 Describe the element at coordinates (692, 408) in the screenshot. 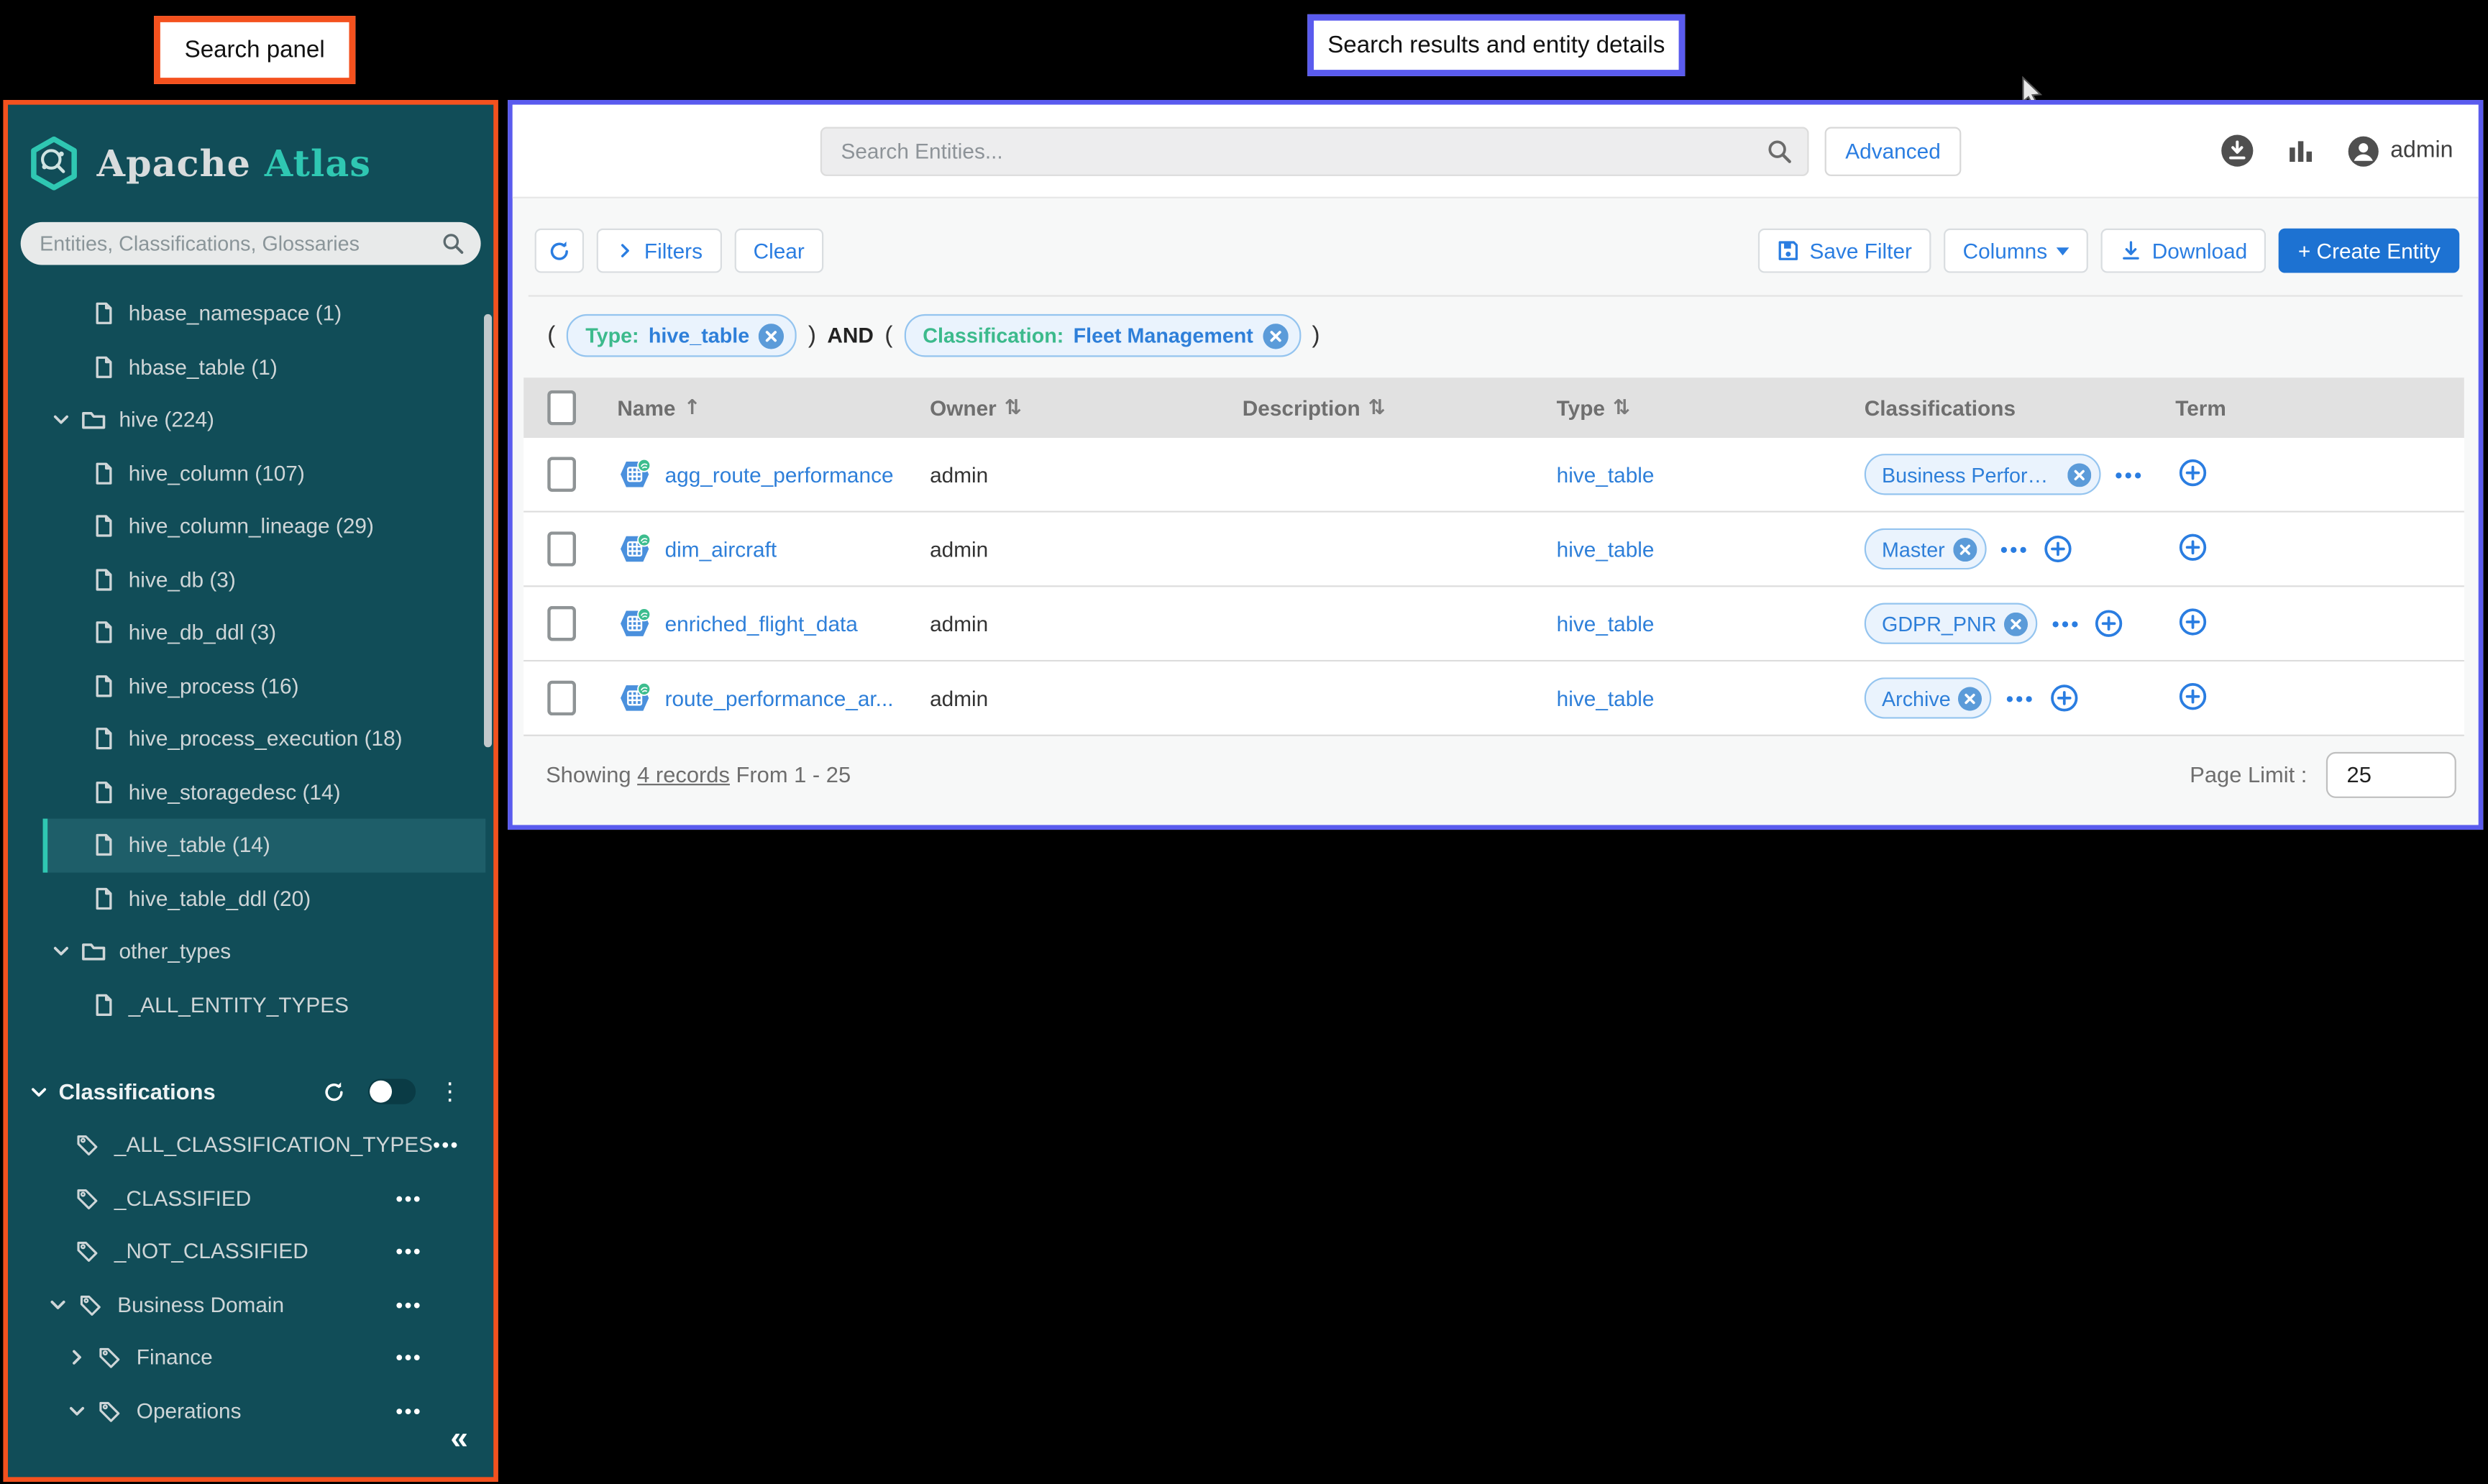

I see `sort-icon: ↑` at that location.